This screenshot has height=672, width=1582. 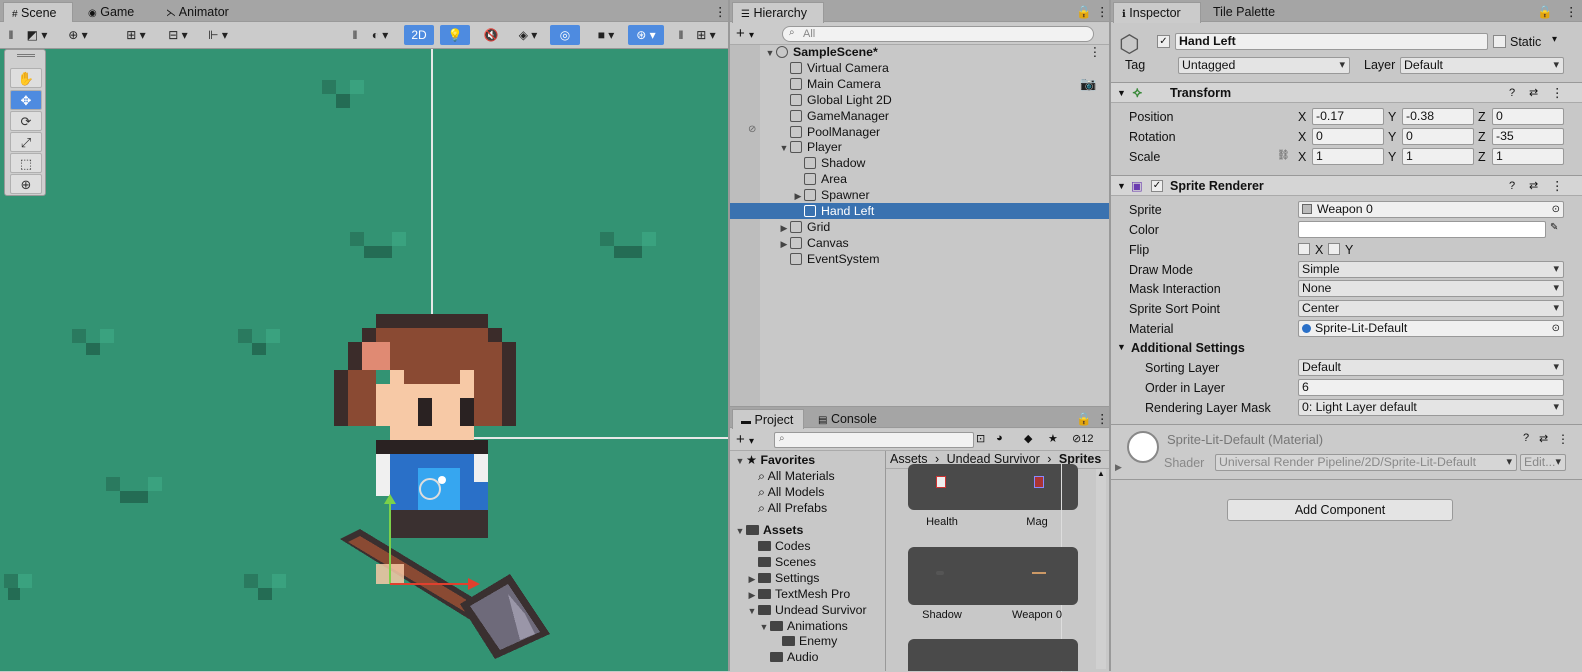 I want to click on align-dropdown: ⊩ ▾, so click(x=218, y=35).